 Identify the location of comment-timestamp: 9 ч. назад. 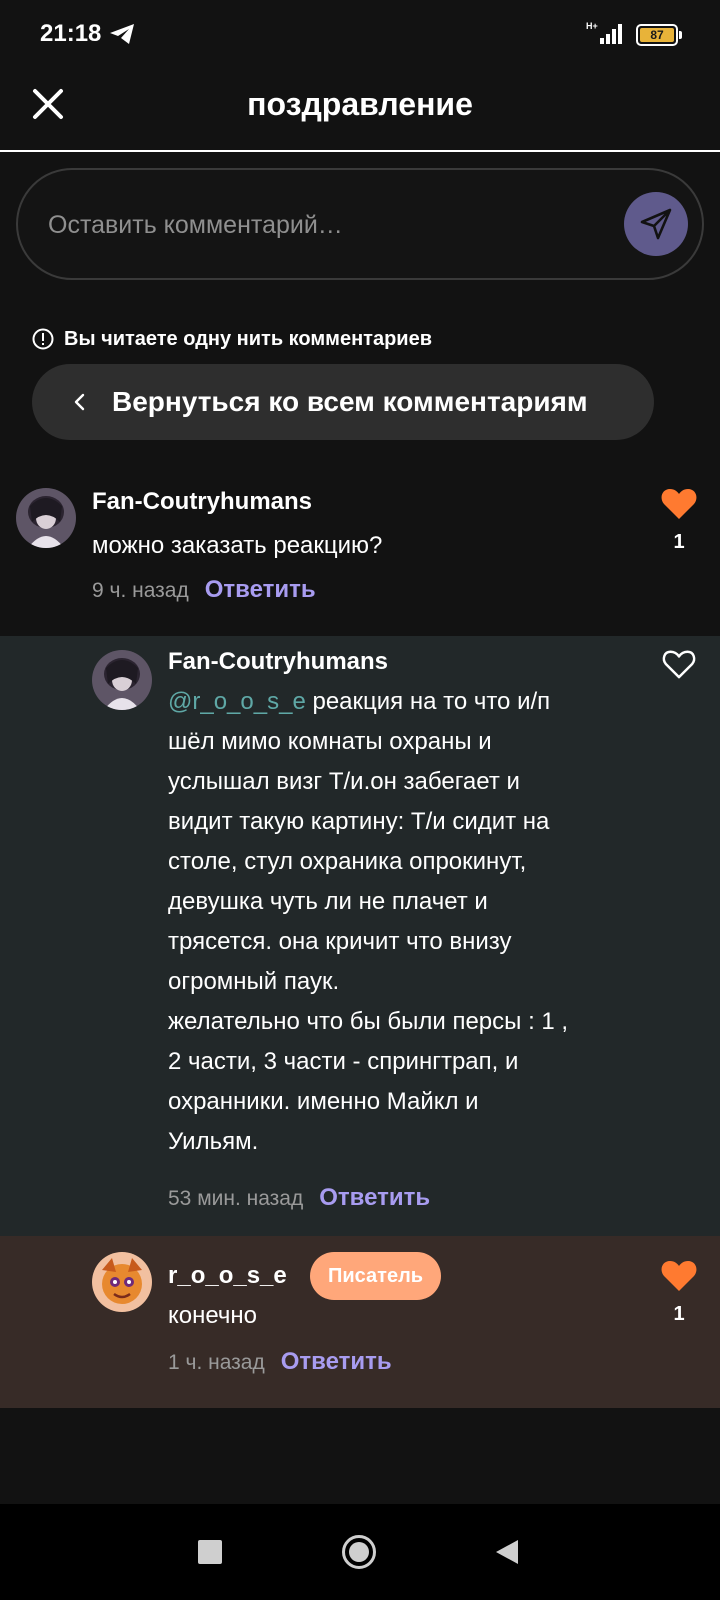
(140, 590).